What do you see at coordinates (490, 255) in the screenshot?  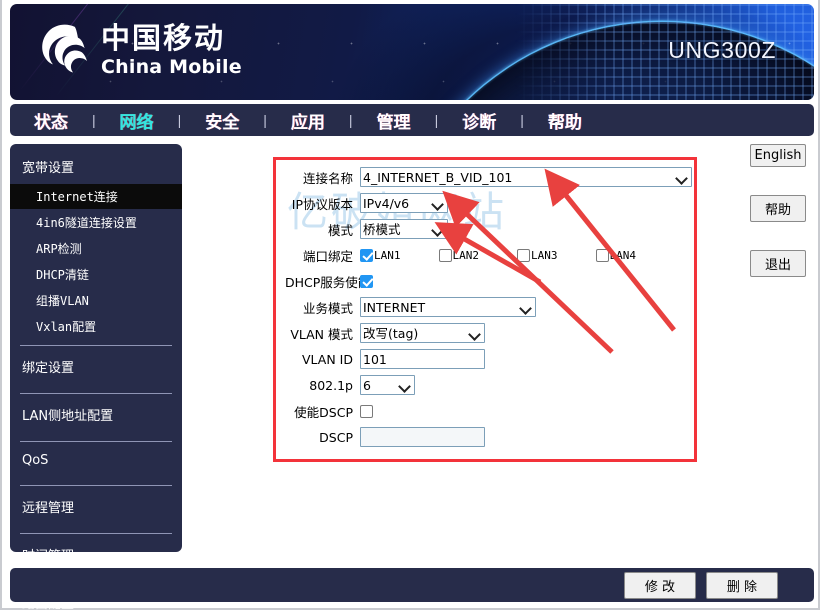 I see `form-row-port-binding: 端口绑定 LAN1 LAN2 LAN3 LAN4` at bounding box center [490, 255].